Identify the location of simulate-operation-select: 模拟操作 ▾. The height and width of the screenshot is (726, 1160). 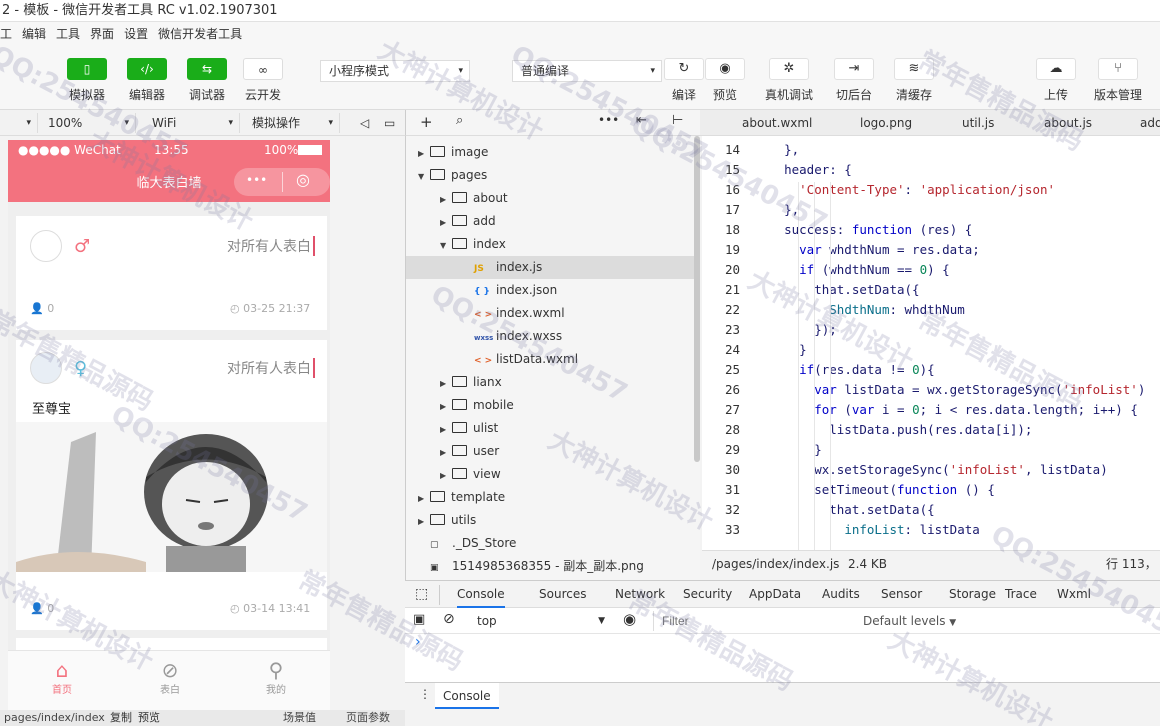
(293, 123).